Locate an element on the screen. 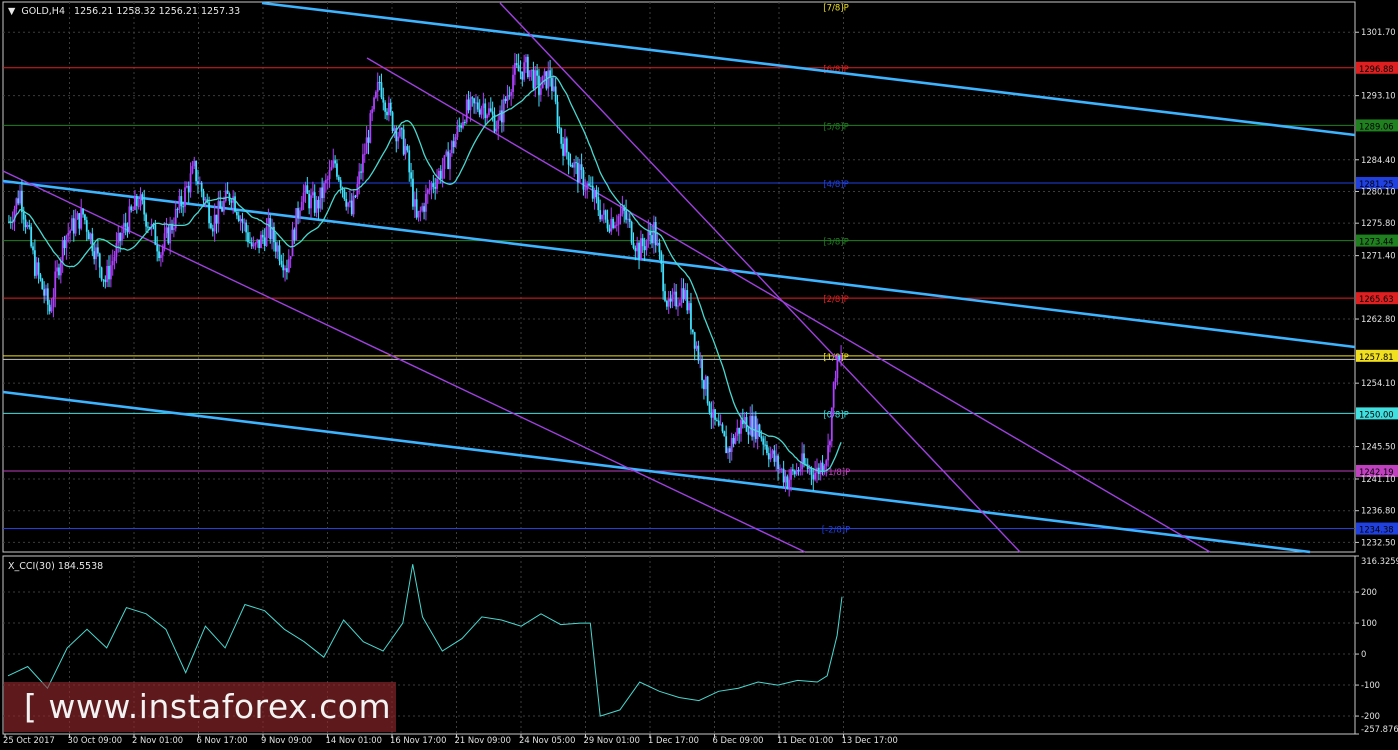 The height and width of the screenshot is (750, 1398). murrey-level-label: [7/8]P is located at coordinates (835, 8).